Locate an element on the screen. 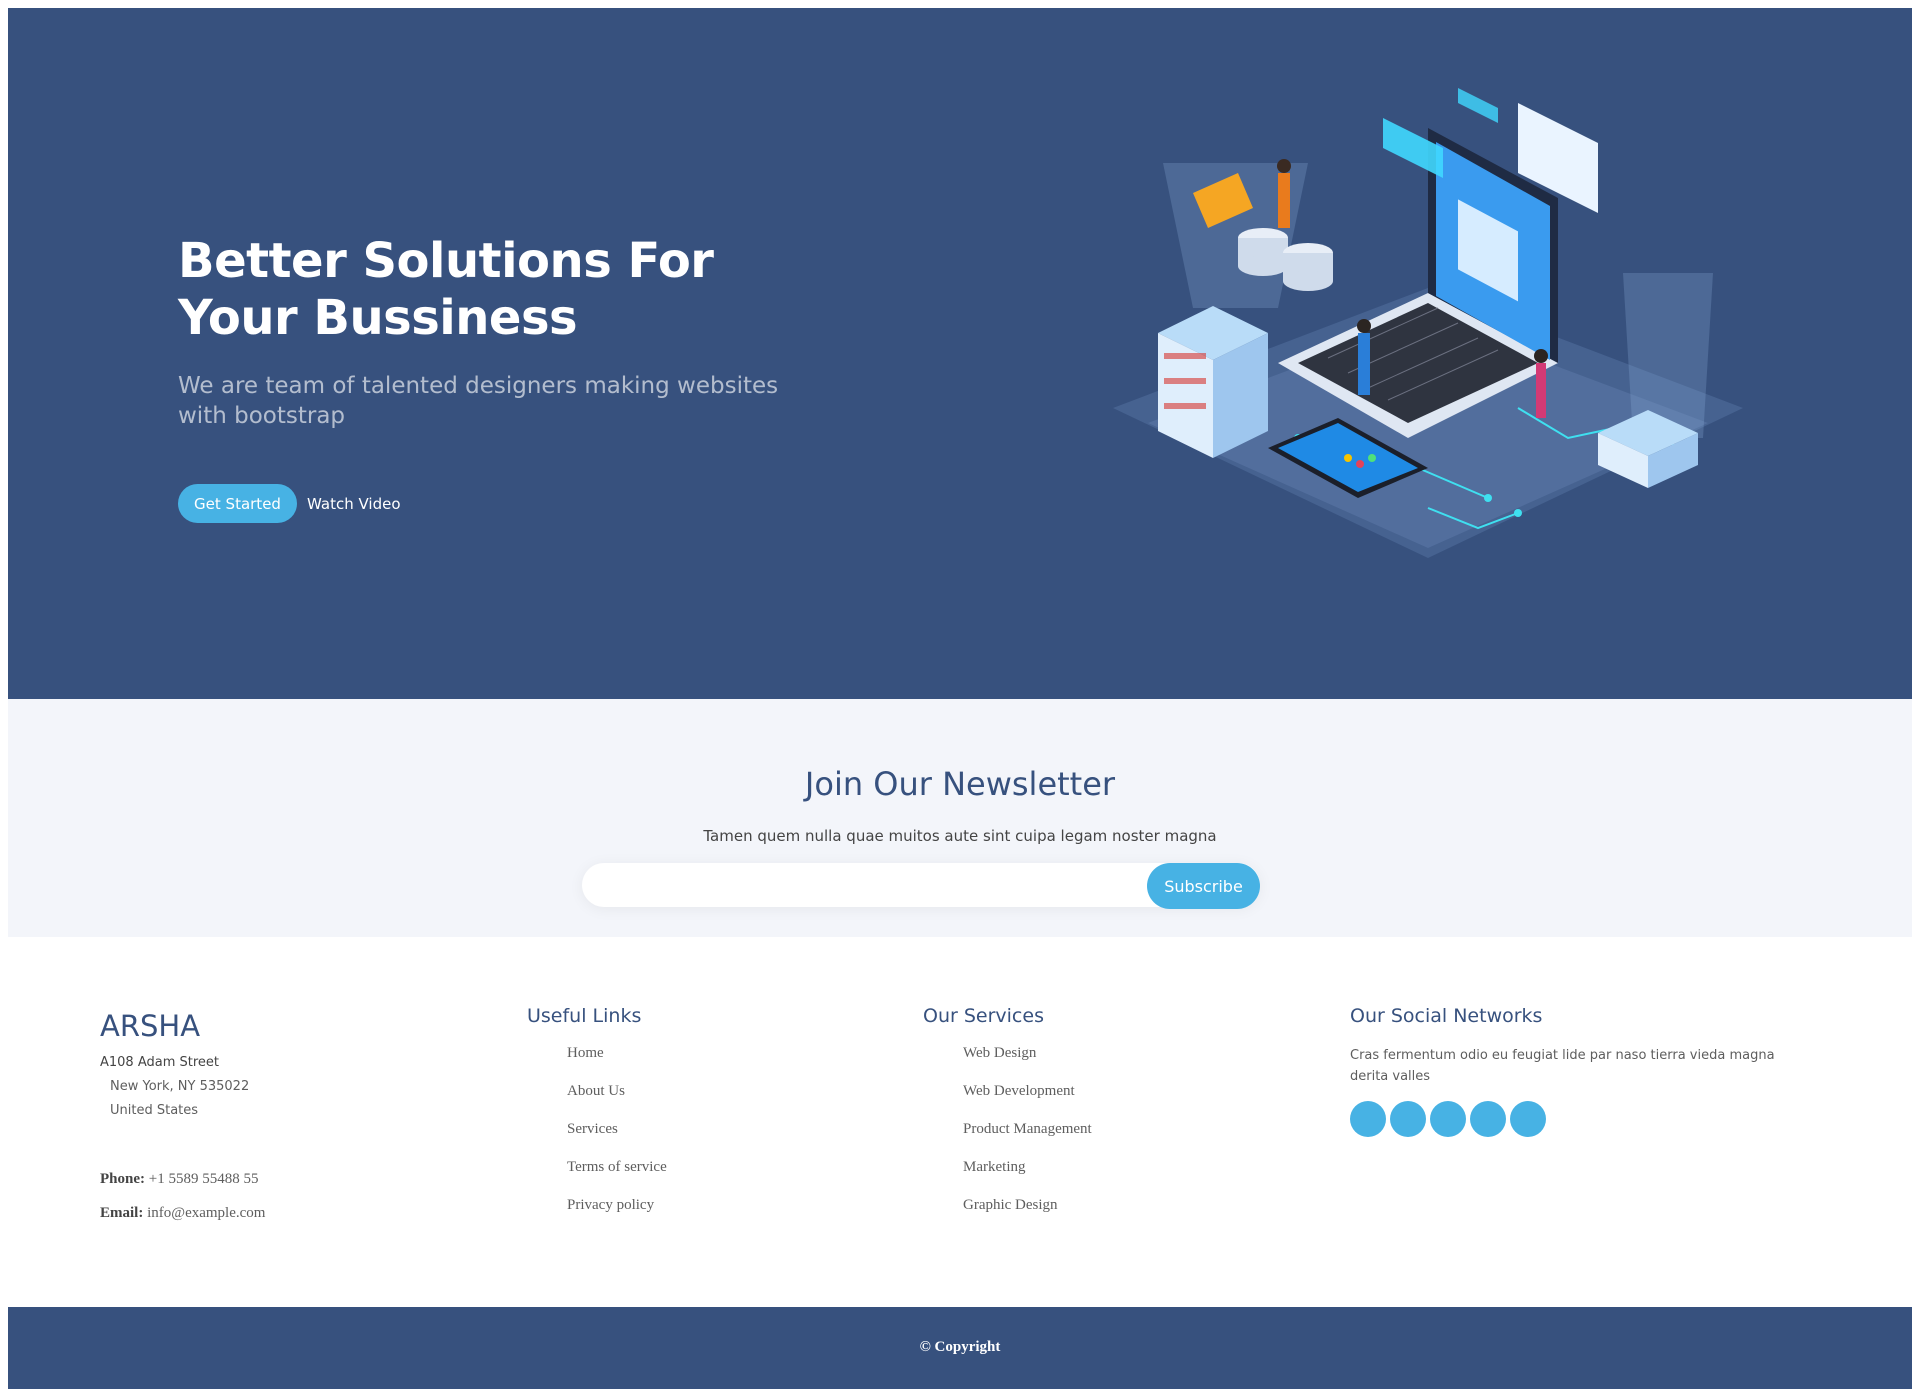  twitter-icon is located at coordinates (1368, 1119).